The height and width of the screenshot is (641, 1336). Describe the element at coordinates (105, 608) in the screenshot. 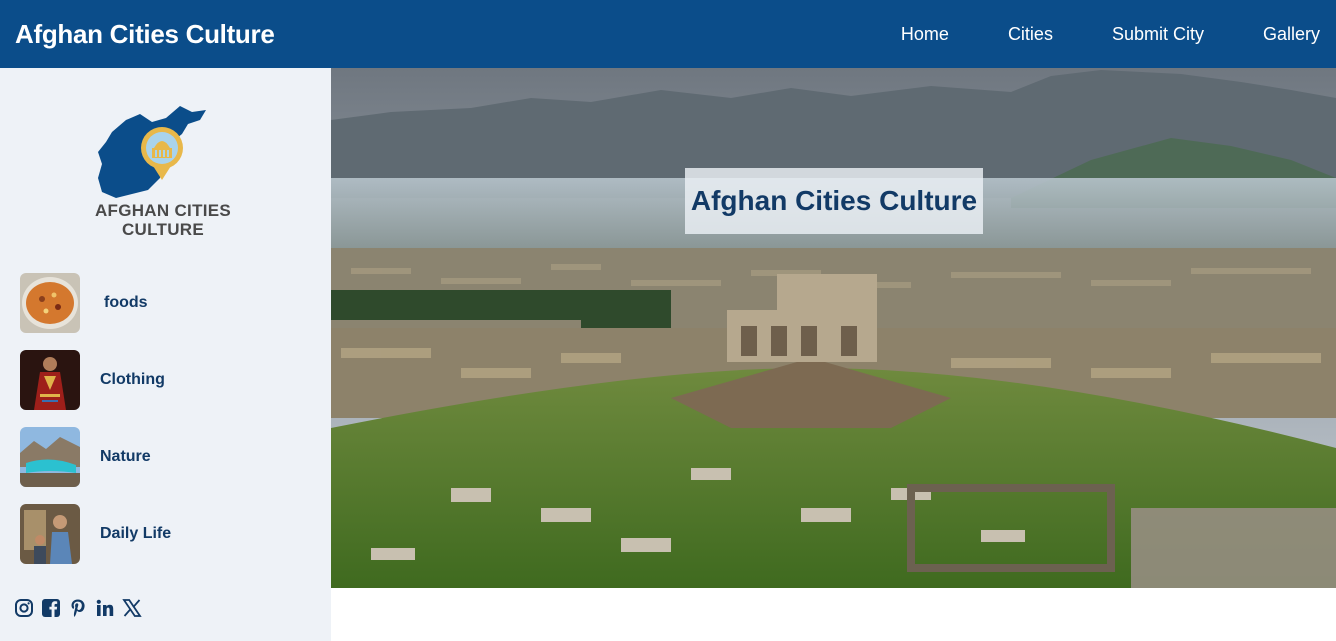

I see `linkedin-icon` at that location.